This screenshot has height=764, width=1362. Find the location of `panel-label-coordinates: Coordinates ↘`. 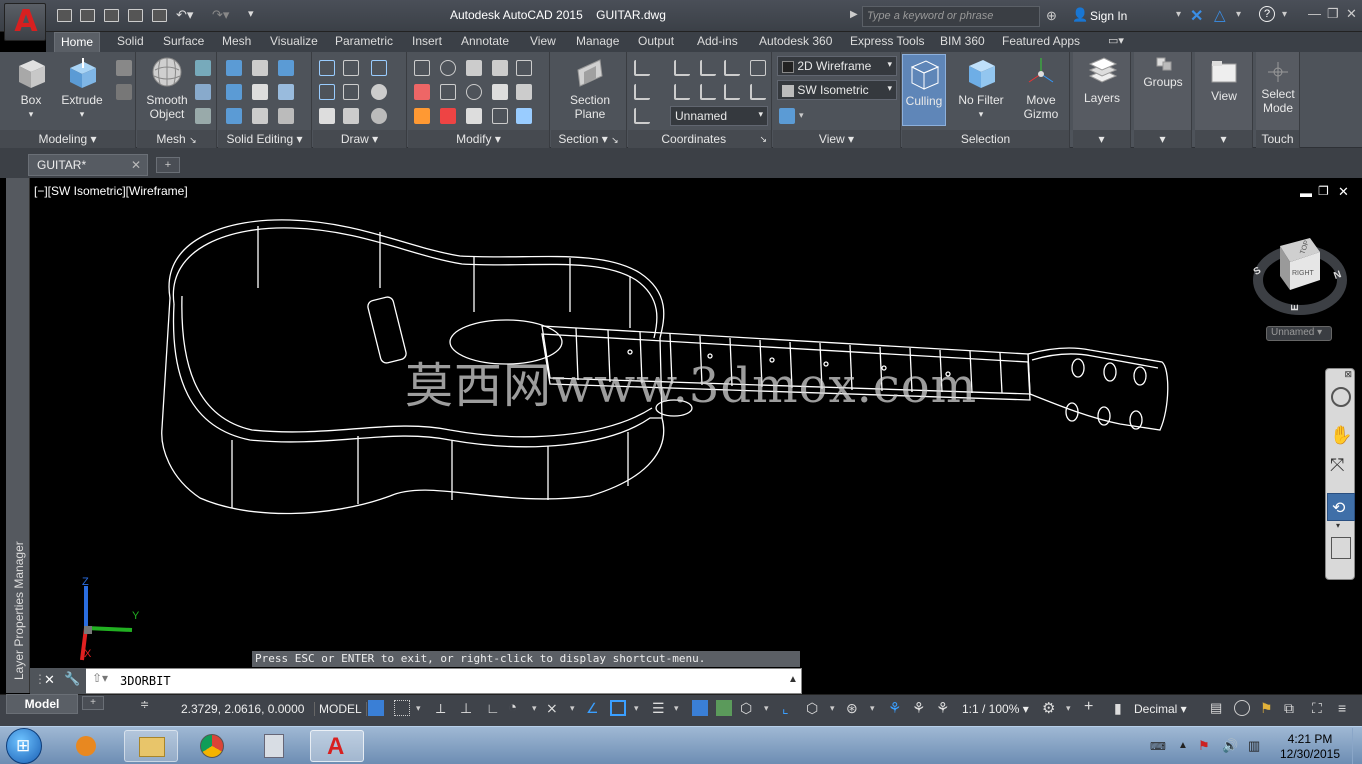

panel-label-coordinates: Coordinates ↘ is located at coordinates (699, 139).